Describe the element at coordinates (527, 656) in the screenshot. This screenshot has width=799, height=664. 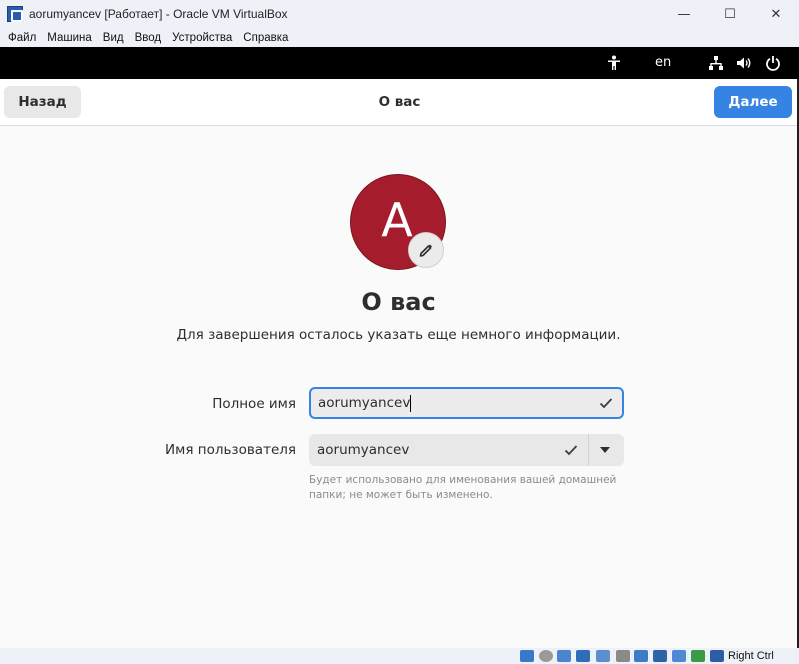
I see `hard-disk-icon` at that location.